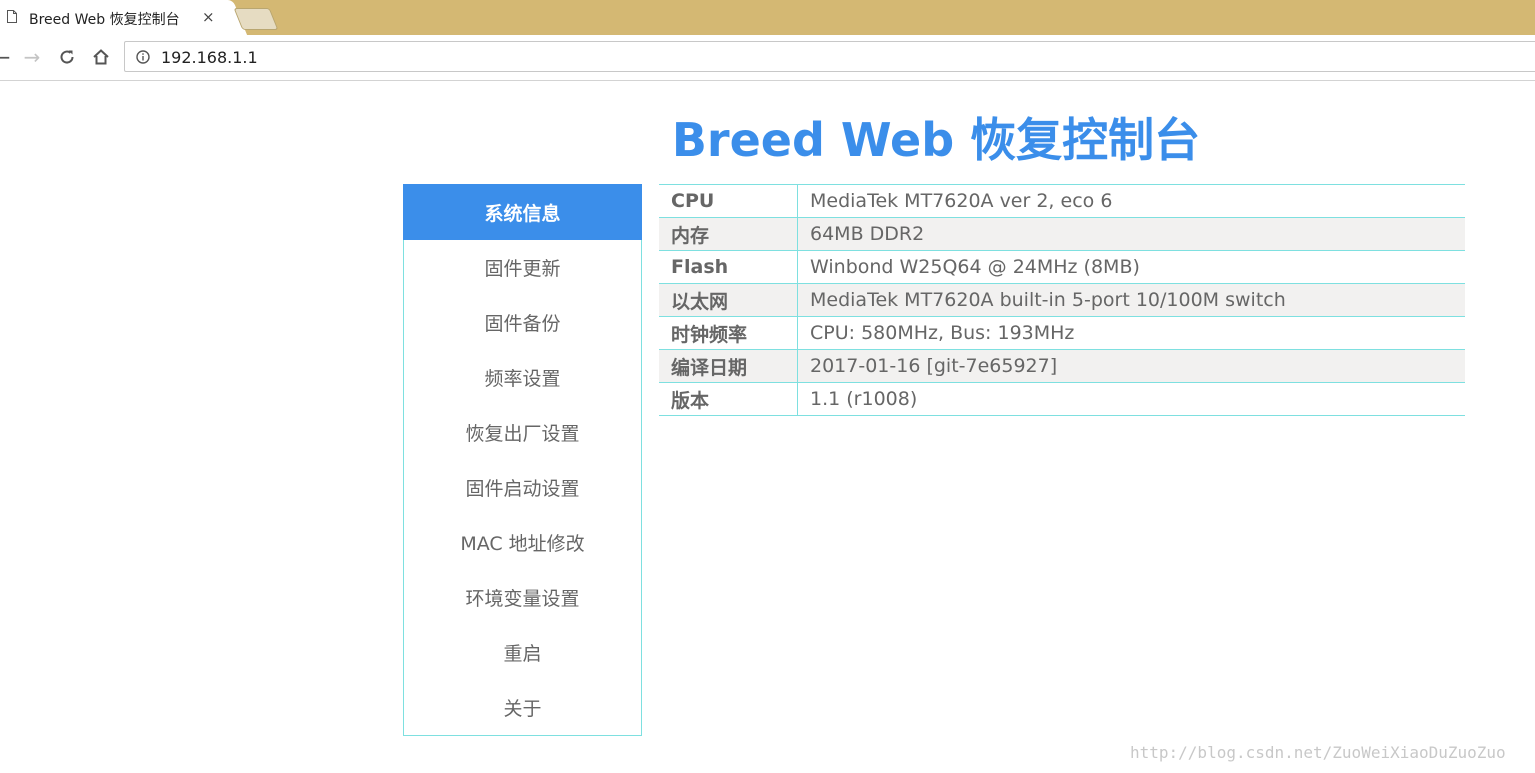 The height and width of the screenshot is (773, 1535). What do you see at coordinates (728, 234) in the screenshot?
I see `info-key: 内存` at bounding box center [728, 234].